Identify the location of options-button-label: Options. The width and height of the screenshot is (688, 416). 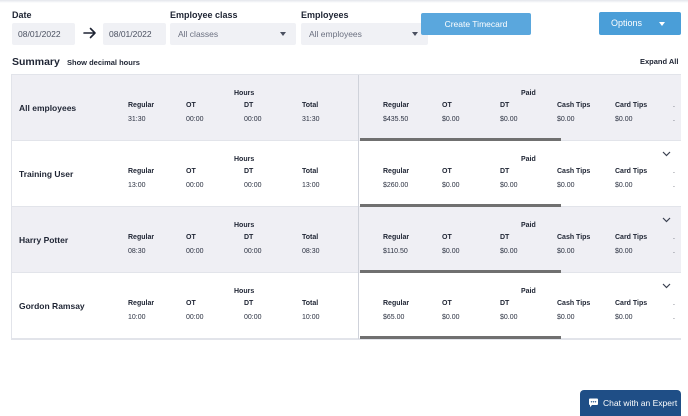
(627, 23).